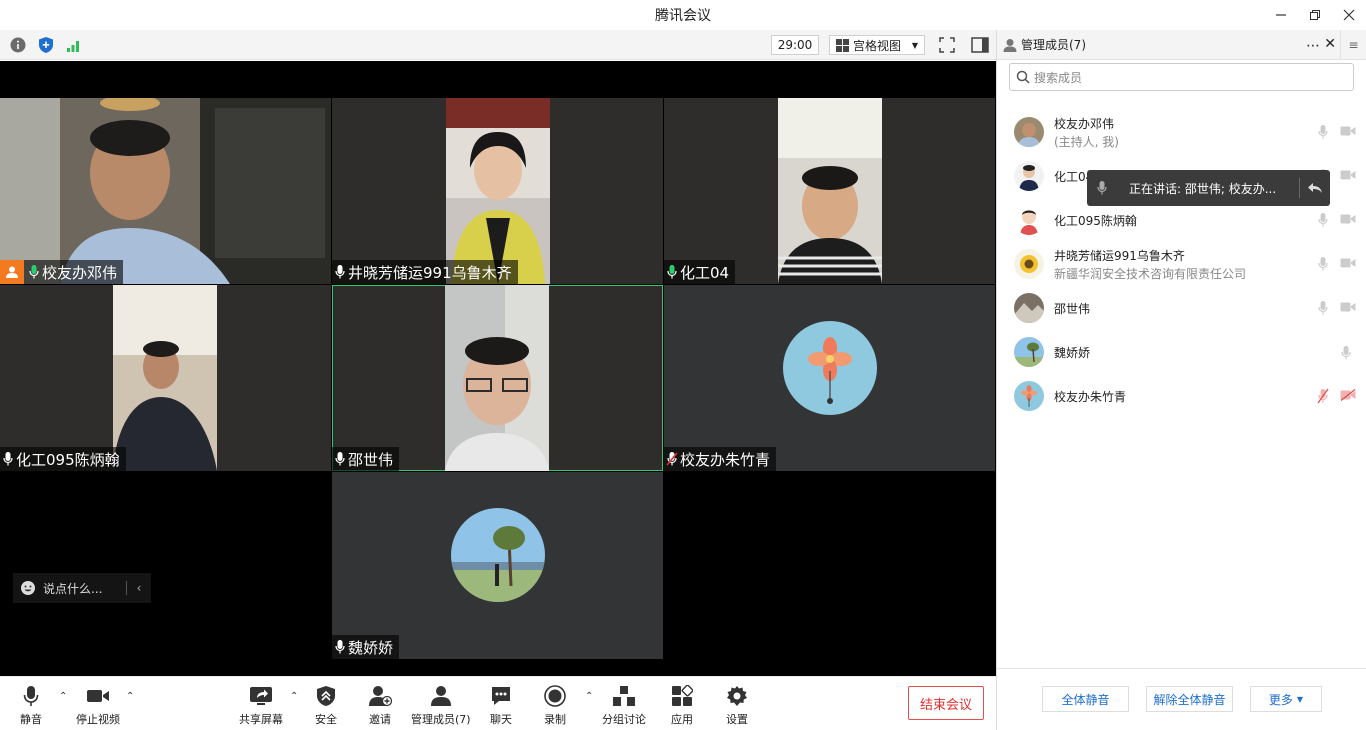 This screenshot has height=730, width=1366. I want to click on member-row: 井晓芳储运991乌鲁木齐 新疆华润安全技术咨询有限责任公司, so click(1181, 264).